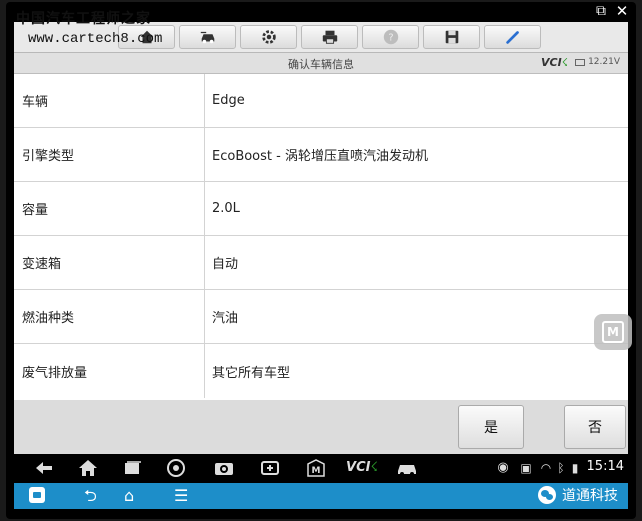 The height and width of the screenshot is (521, 642). Describe the element at coordinates (176, 468) in the screenshot. I see `browser-icon` at that location.